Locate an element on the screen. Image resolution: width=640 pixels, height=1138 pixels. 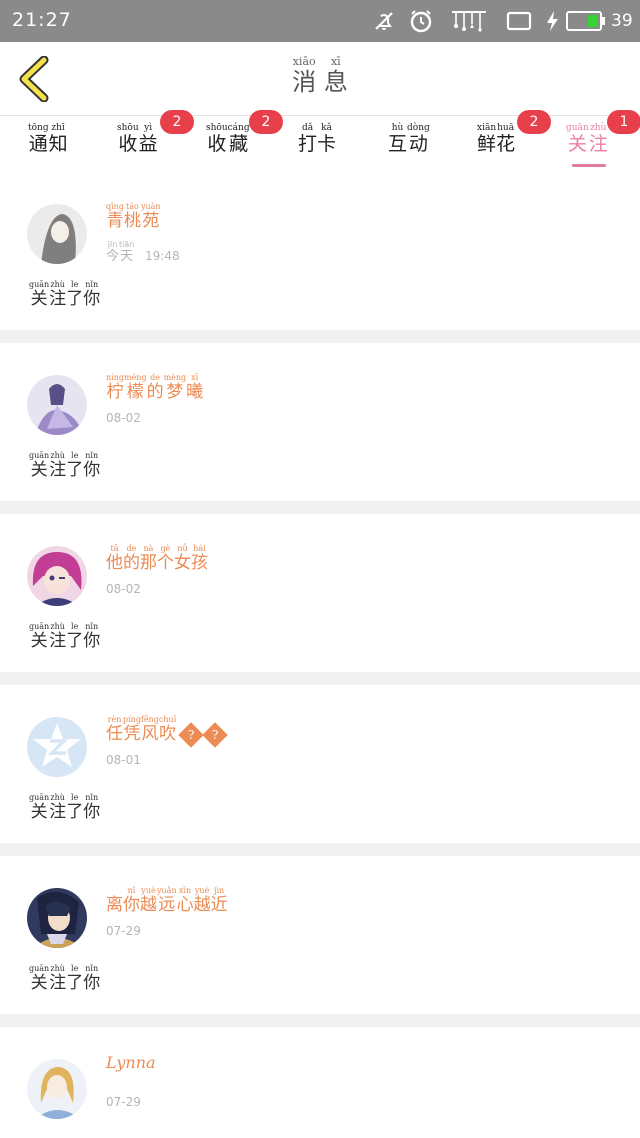
tab-favorites: 收shōu藏cáng is located at coordinates (228, 145).